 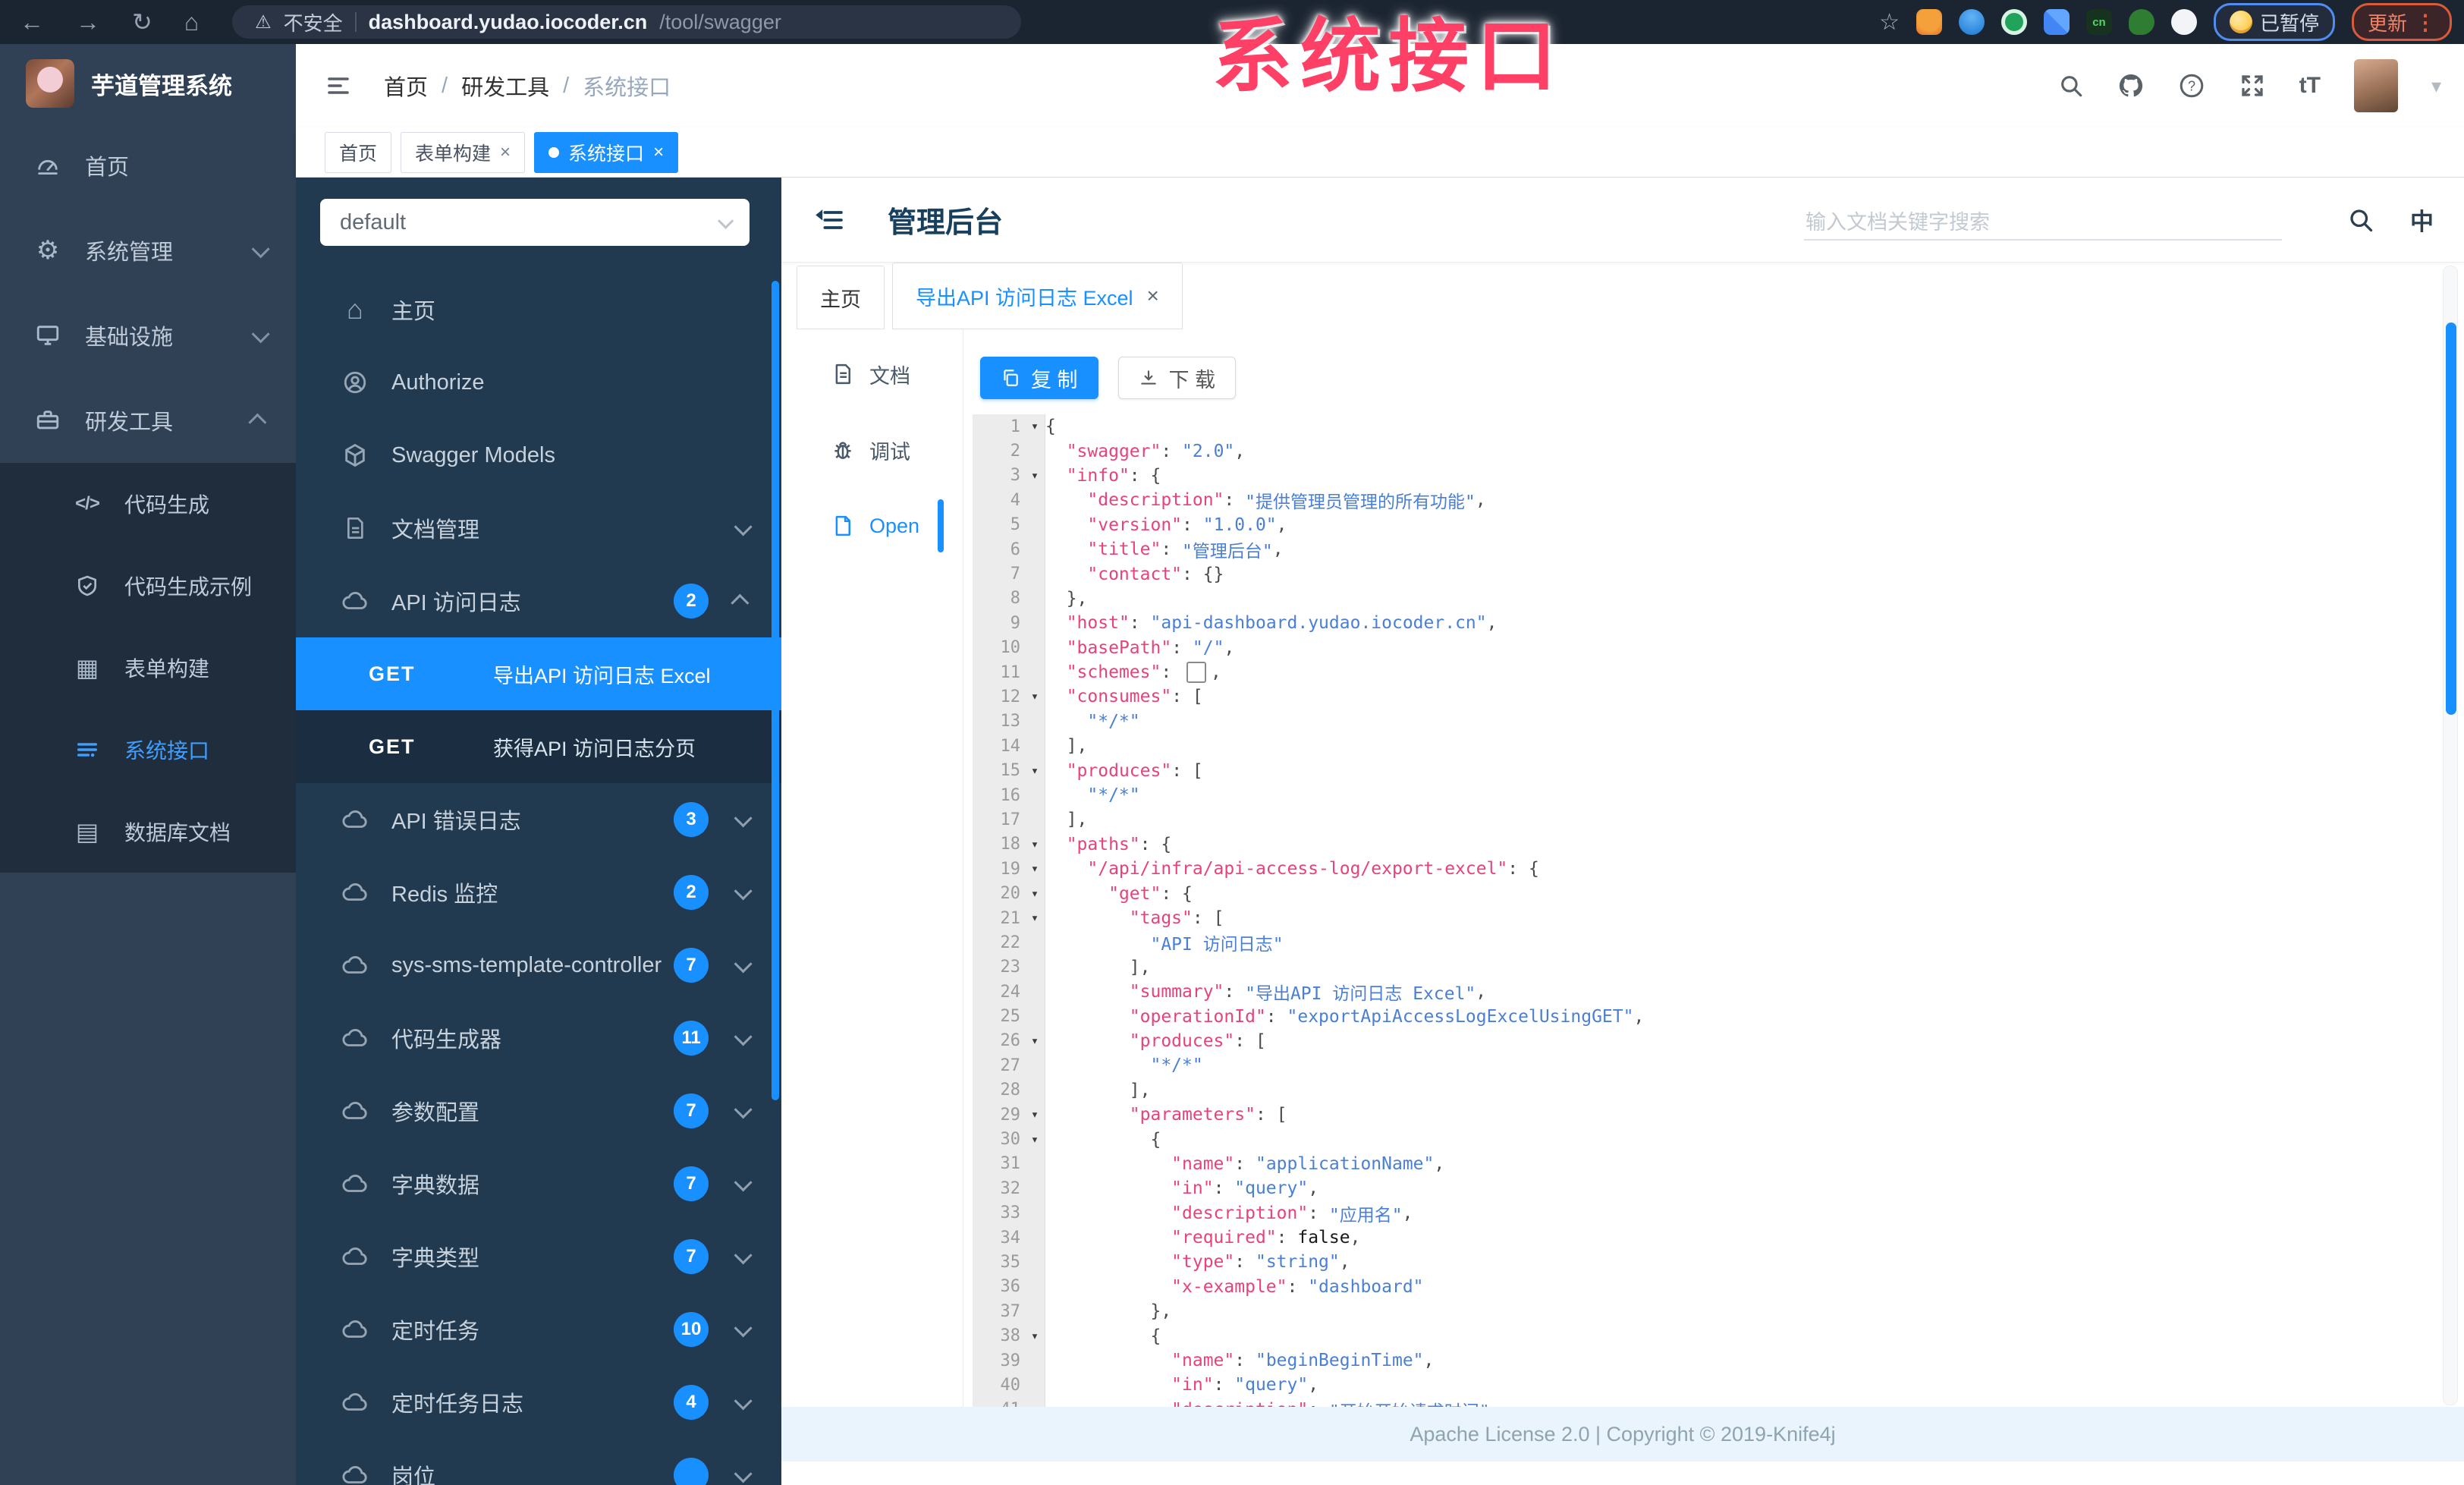 I want to click on ext-blue-icon, so click(x=1971, y=22).